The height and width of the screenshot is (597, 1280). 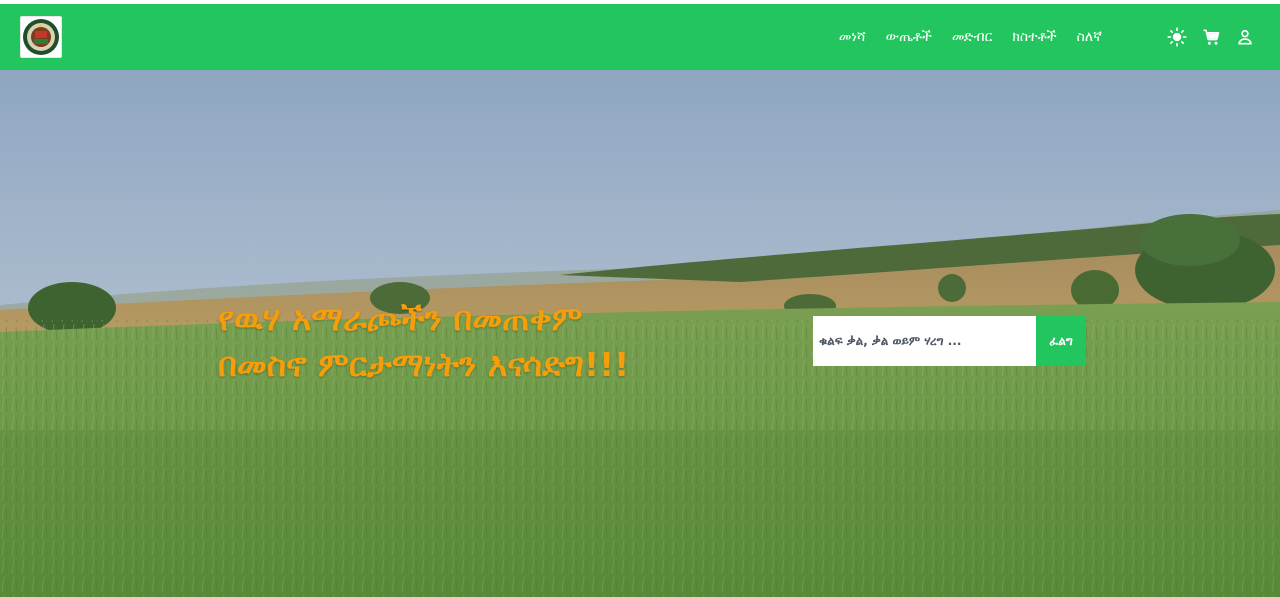 I want to click on nav-link-resources: መድብር, so click(x=972, y=37).